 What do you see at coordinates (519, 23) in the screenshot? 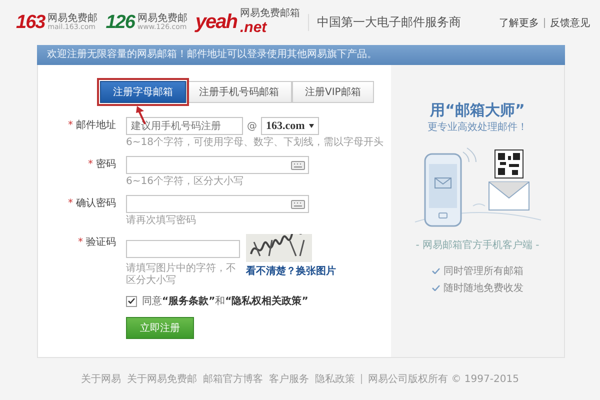
I see `header-link: 了解更多` at bounding box center [519, 23].